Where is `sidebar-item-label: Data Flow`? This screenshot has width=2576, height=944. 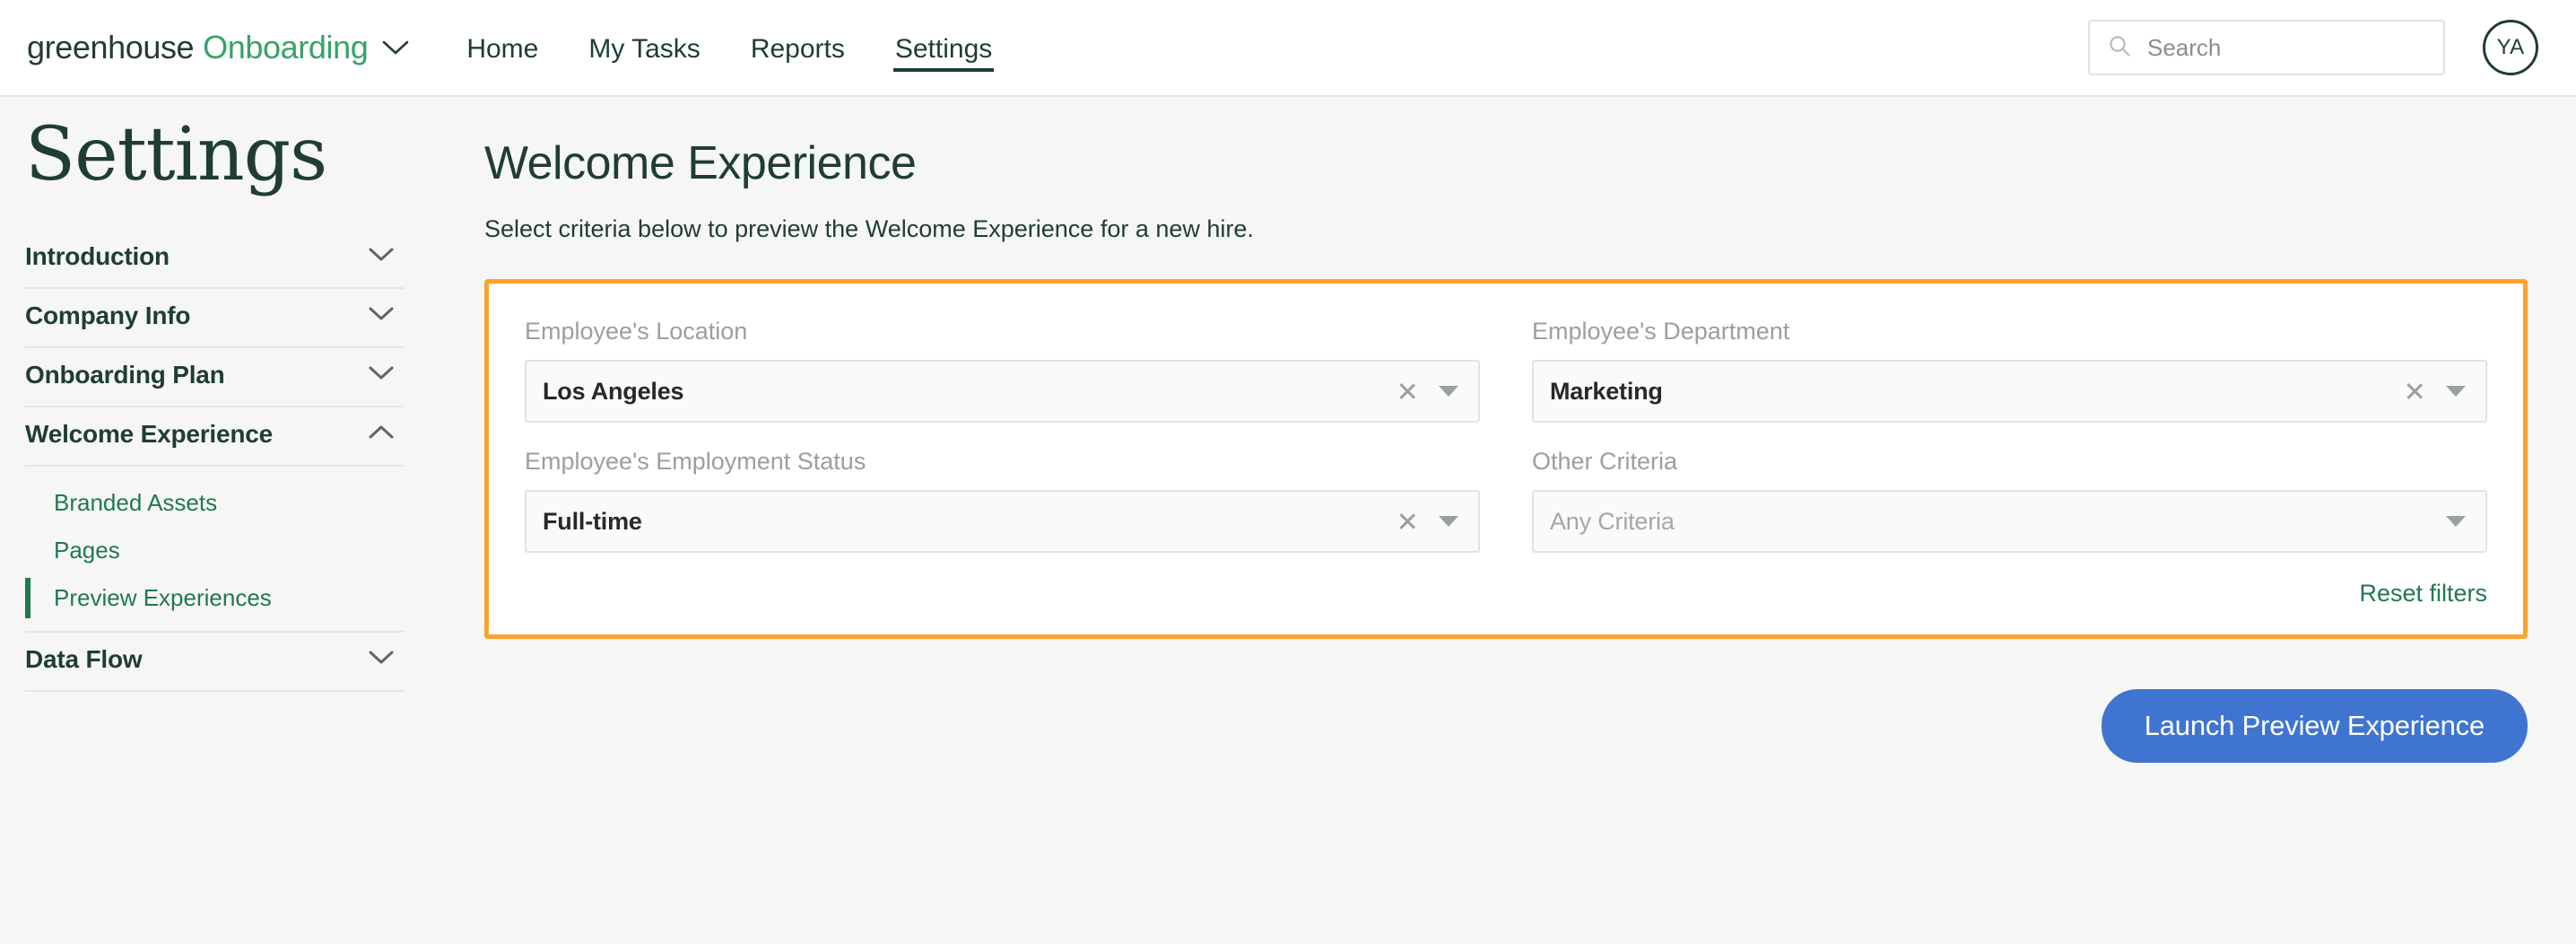 sidebar-item-label: Data Flow is located at coordinates (84, 659).